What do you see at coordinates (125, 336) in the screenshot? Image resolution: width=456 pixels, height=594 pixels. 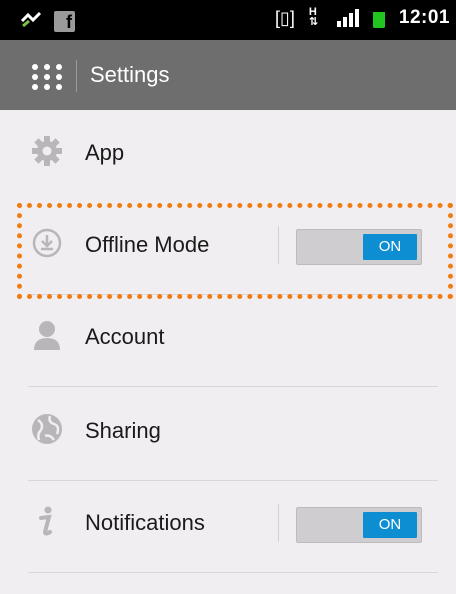 I see `settings-item-label: Account` at bounding box center [125, 336].